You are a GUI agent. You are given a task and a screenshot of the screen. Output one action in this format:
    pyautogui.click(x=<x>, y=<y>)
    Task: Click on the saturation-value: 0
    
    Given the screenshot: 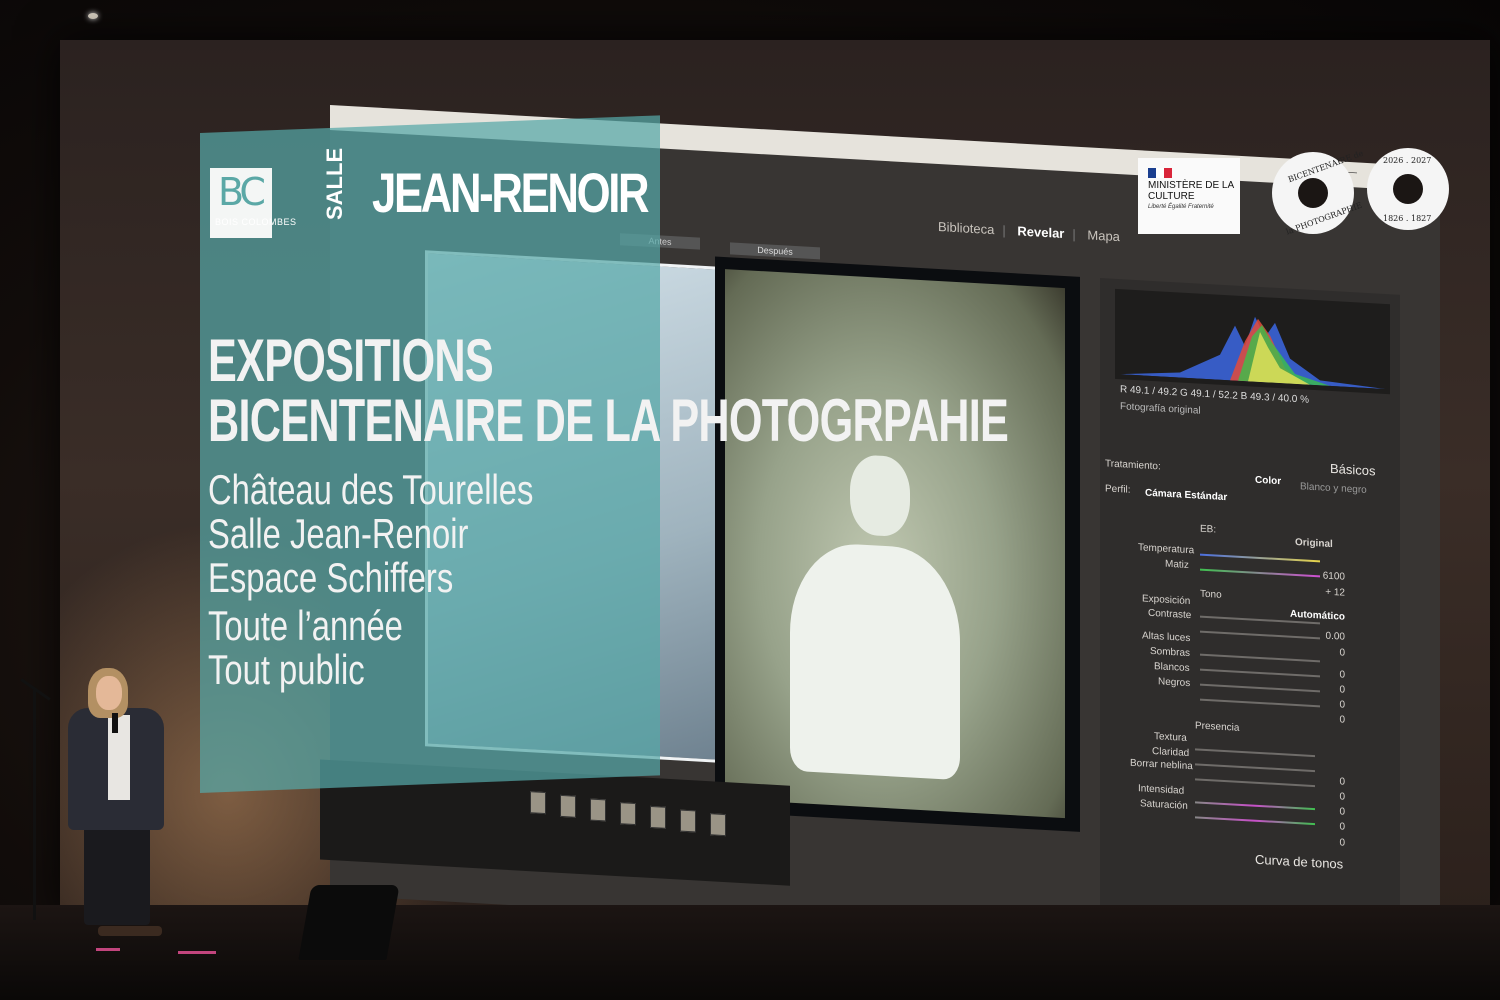 What is the action you would take?
    pyautogui.click(x=1342, y=843)
    